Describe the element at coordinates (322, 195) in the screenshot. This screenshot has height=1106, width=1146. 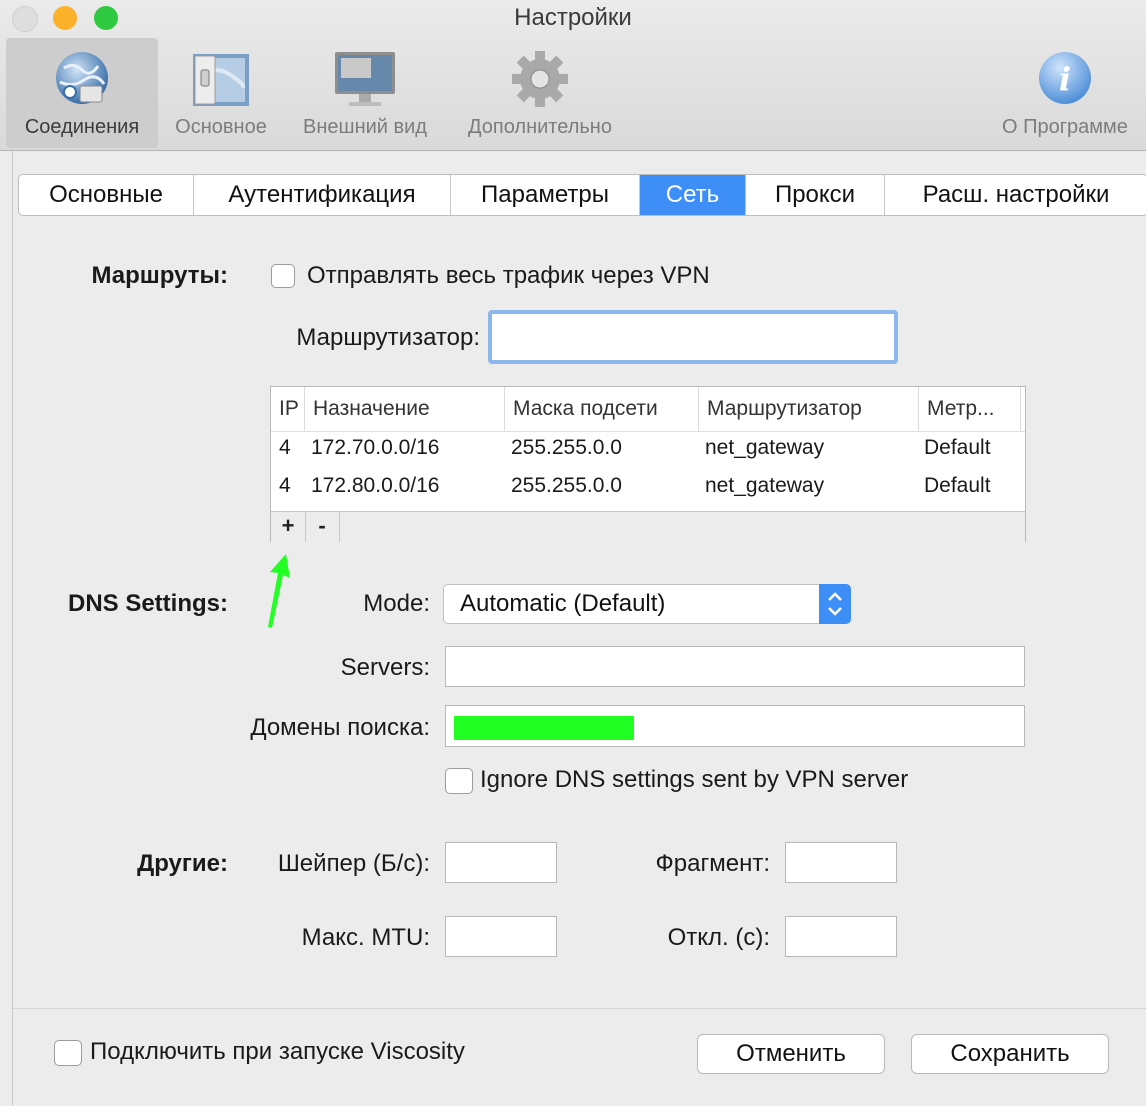
I see `tab-authentication: Аутентификация` at that location.